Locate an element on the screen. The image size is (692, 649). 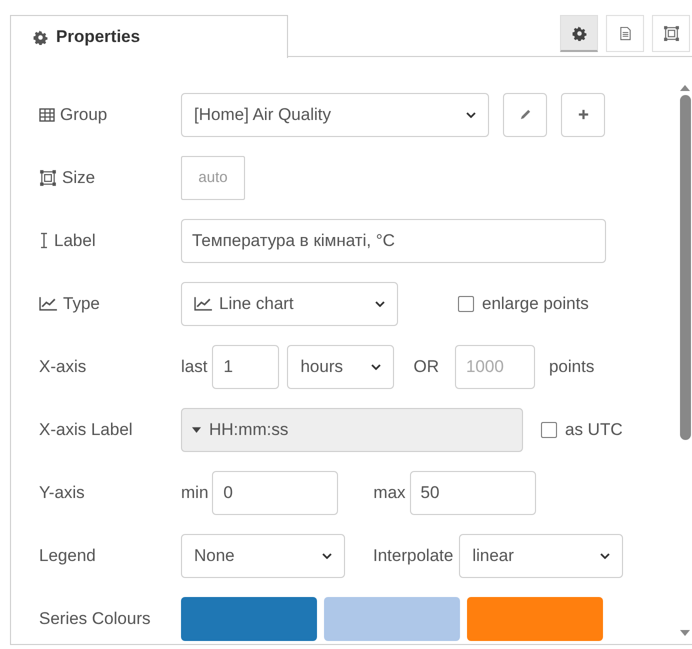
text-cursor-icon is located at coordinates (44, 240).